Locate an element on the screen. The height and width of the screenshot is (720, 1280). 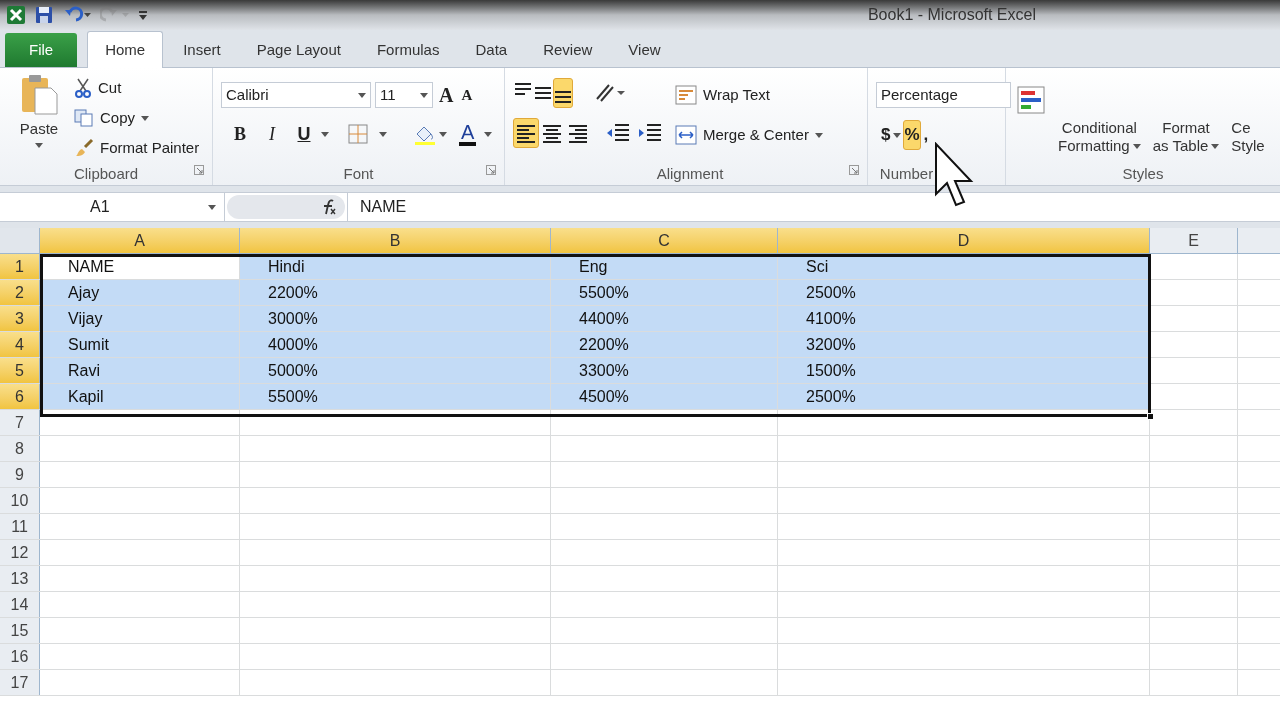
row-header: 13 is located at coordinates (20, 578).